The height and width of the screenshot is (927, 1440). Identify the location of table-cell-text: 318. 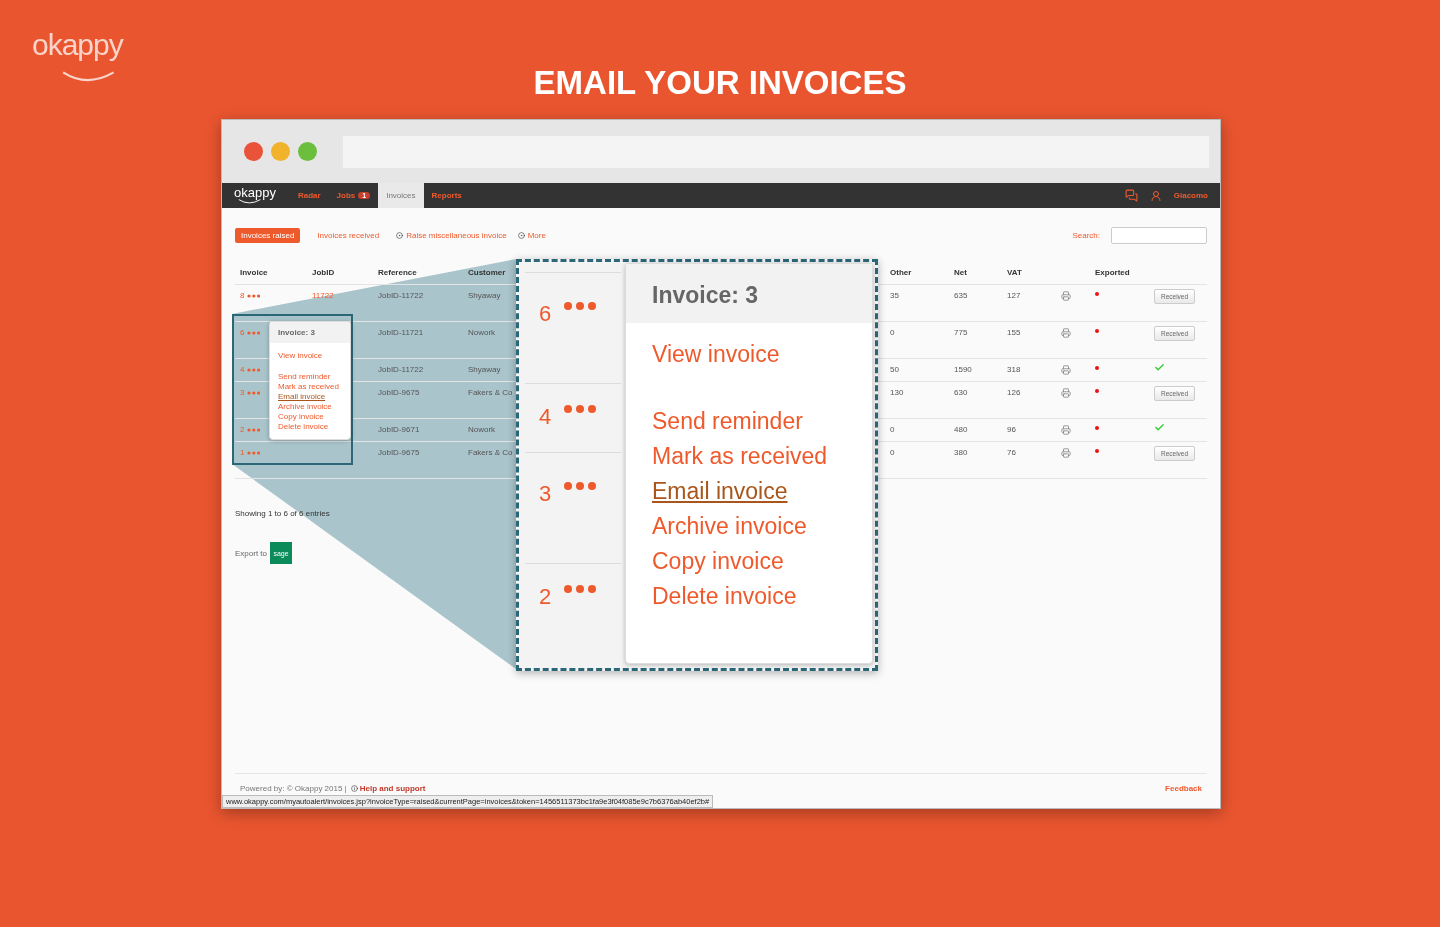
(1014, 369).